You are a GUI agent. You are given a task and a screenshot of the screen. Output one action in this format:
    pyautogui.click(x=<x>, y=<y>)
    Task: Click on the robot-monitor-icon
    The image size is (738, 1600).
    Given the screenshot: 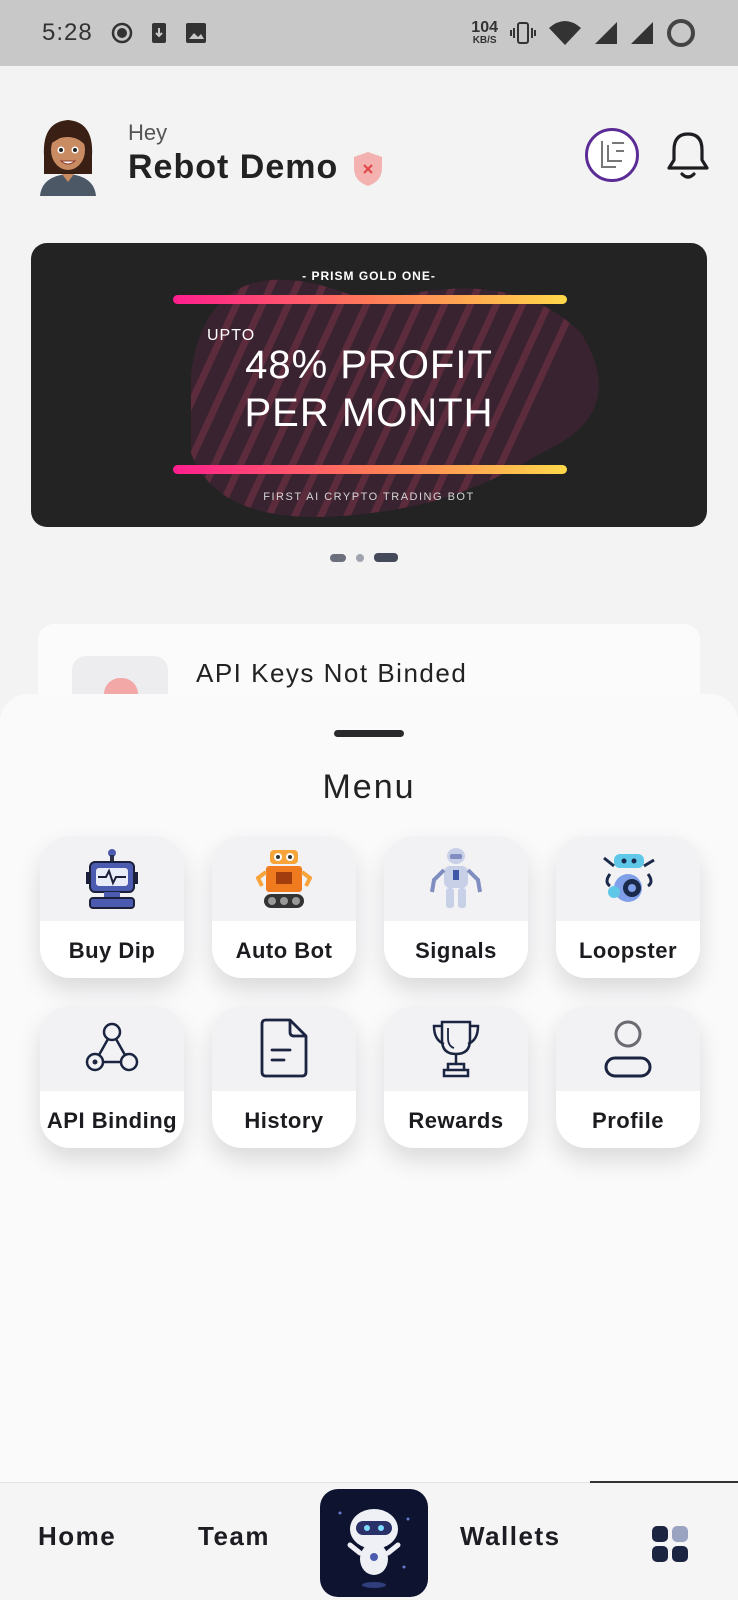 What is the action you would take?
    pyautogui.click(x=112, y=879)
    